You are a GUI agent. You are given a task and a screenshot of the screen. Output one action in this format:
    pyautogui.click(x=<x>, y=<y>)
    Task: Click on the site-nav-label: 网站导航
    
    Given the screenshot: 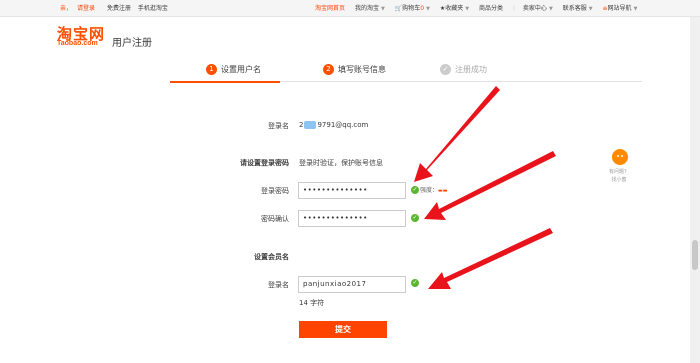 What is the action you would take?
    pyautogui.click(x=619, y=8)
    